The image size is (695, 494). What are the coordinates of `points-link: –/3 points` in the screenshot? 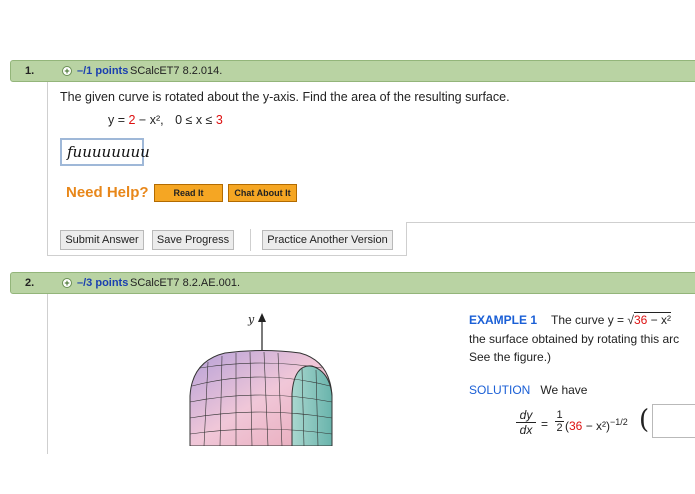 It's located at (102, 283).